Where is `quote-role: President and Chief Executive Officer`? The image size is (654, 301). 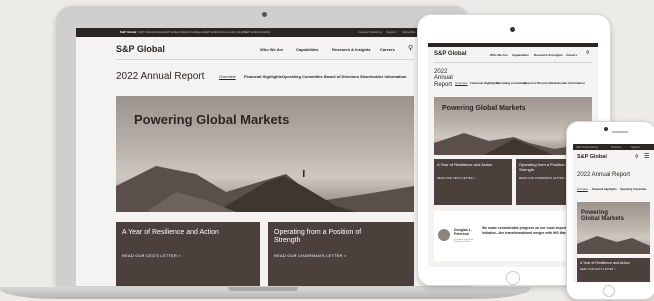 quote-role: President and Chief Executive Officer is located at coordinates (464, 241).